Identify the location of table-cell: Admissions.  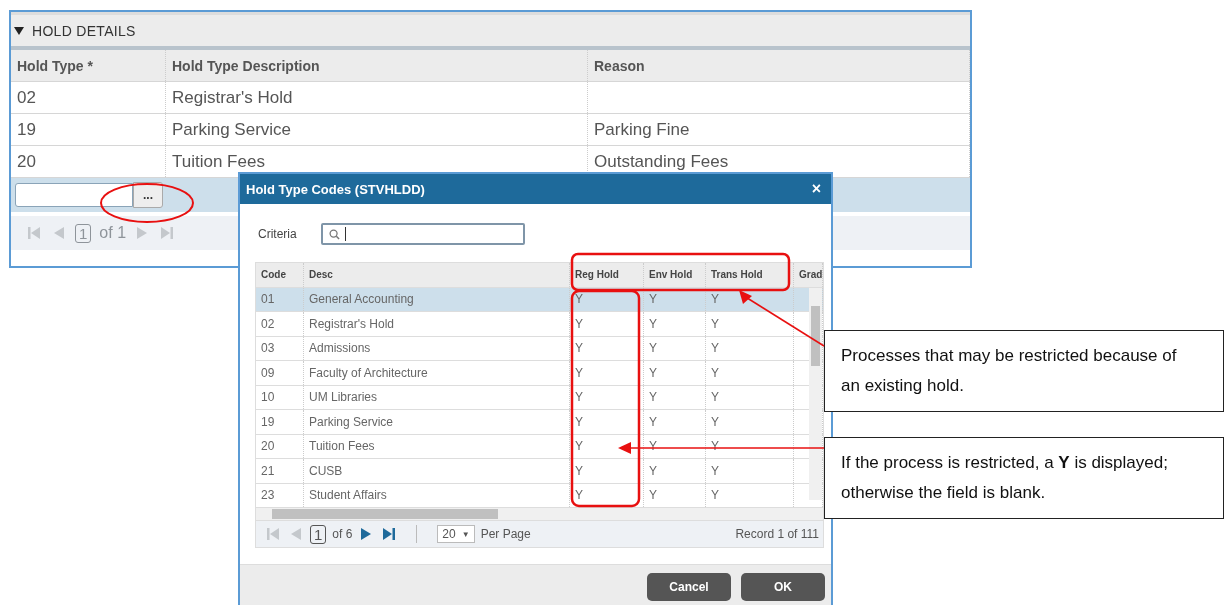
(437, 348).